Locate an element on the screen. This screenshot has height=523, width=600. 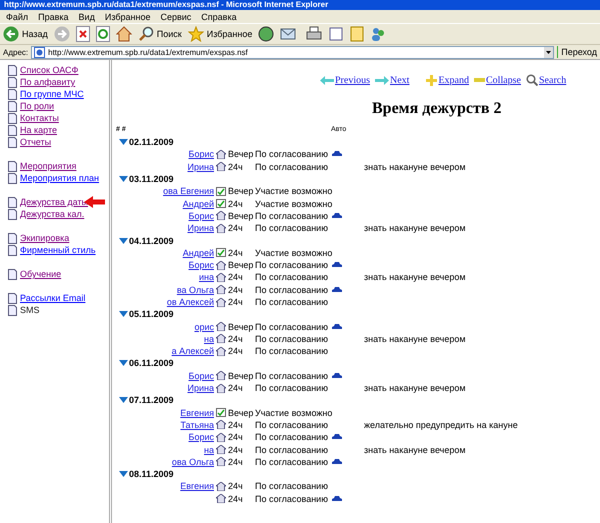
note-cell: желательно предупредить на кануне is located at coordinates (441, 425).